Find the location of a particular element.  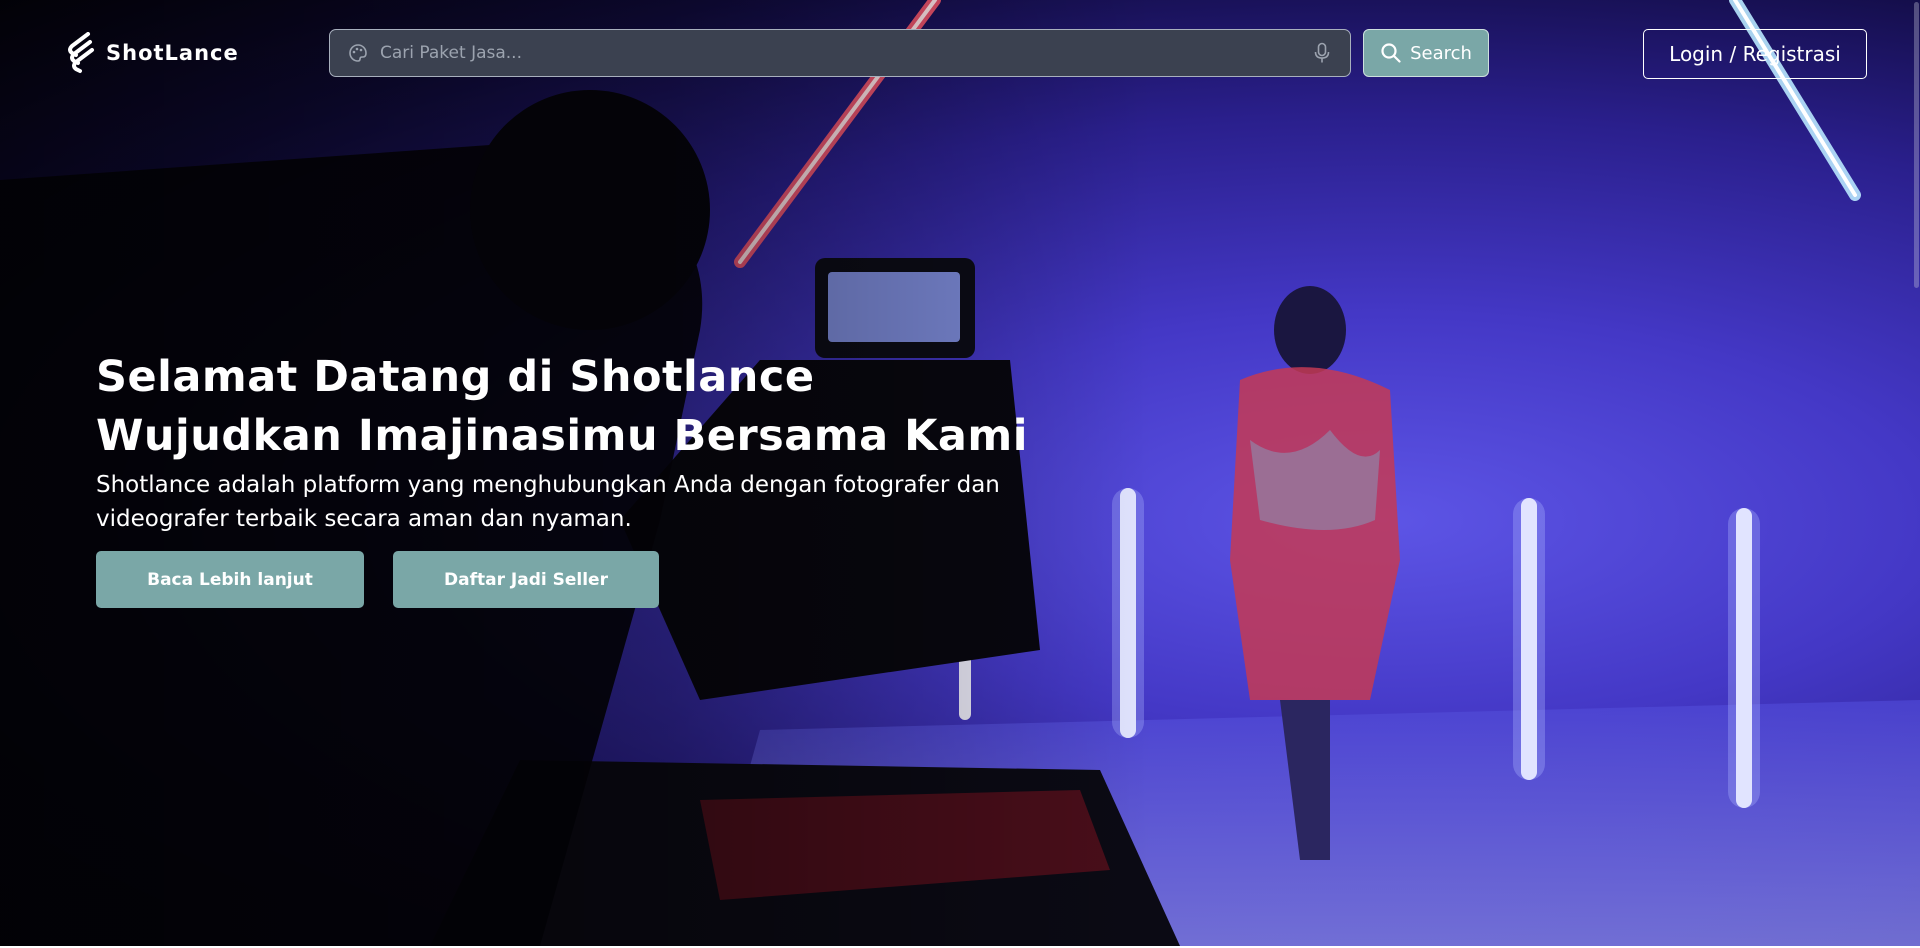

read-more-button: Baca Lebih lanjut is located at coordinates (230, 579).